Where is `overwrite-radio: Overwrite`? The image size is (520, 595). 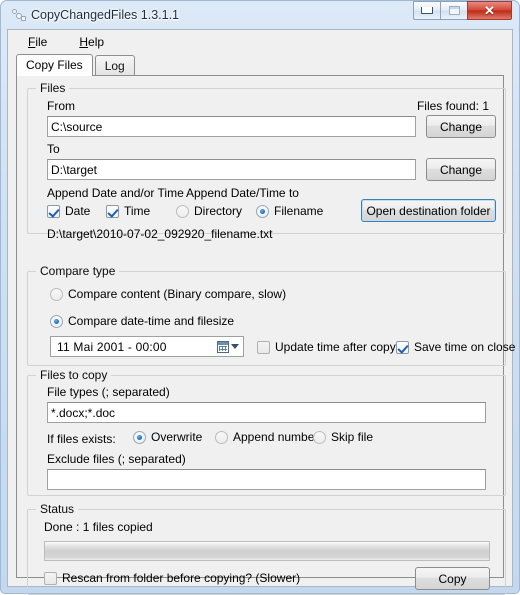
overwrite-radio: Overwrite is located at coordinates (167, 437).